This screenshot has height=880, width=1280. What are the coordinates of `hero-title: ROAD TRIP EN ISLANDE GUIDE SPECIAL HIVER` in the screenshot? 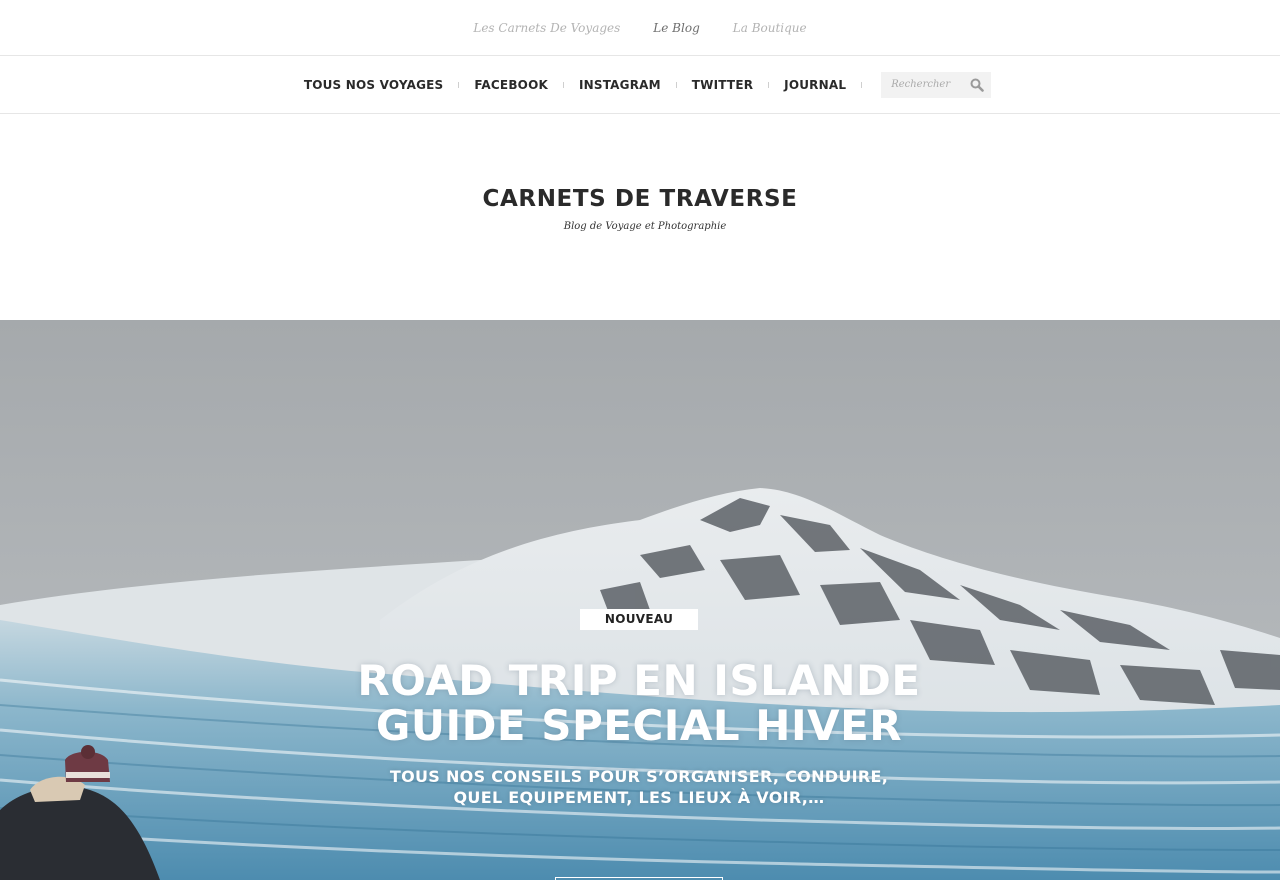 It's located at (639, 703).